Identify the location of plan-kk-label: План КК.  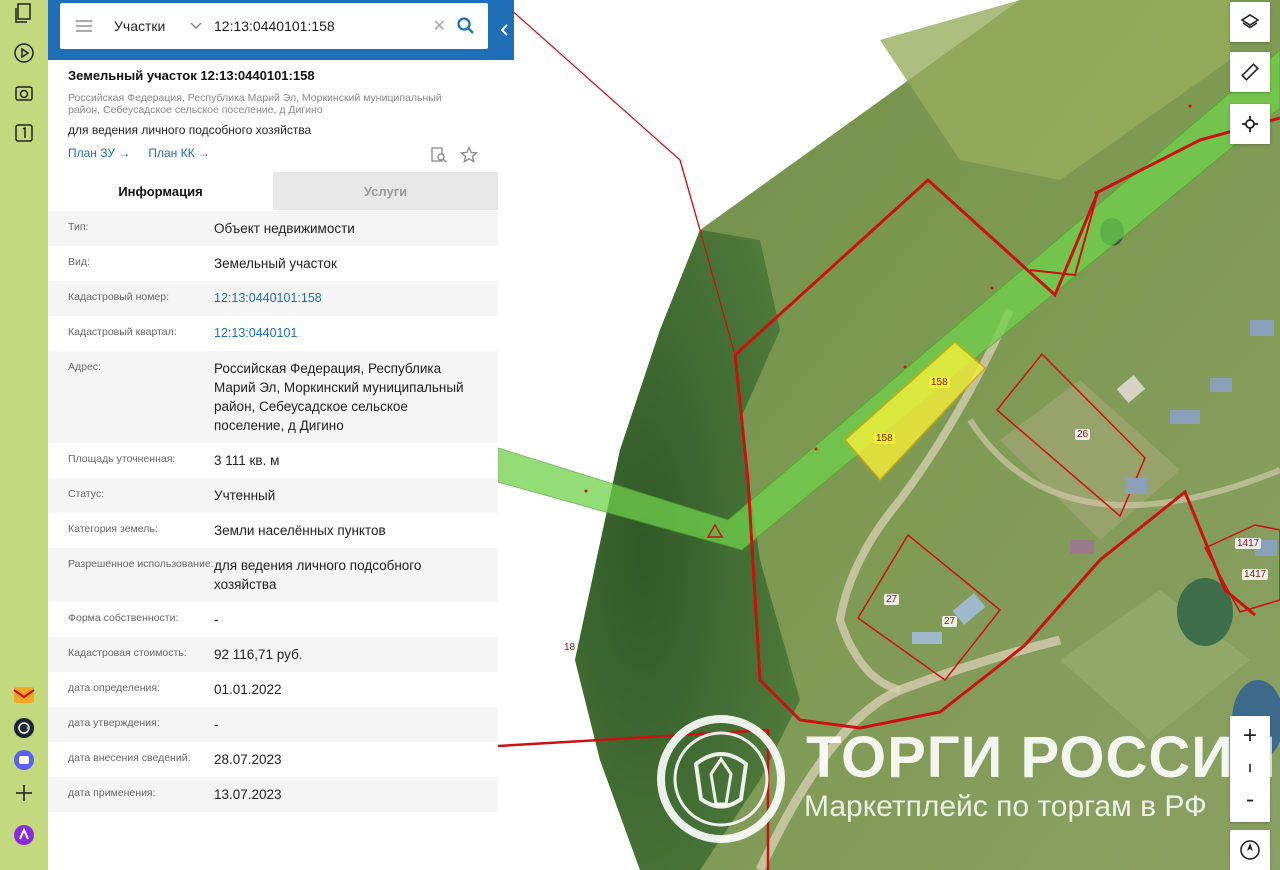
(171, 153).